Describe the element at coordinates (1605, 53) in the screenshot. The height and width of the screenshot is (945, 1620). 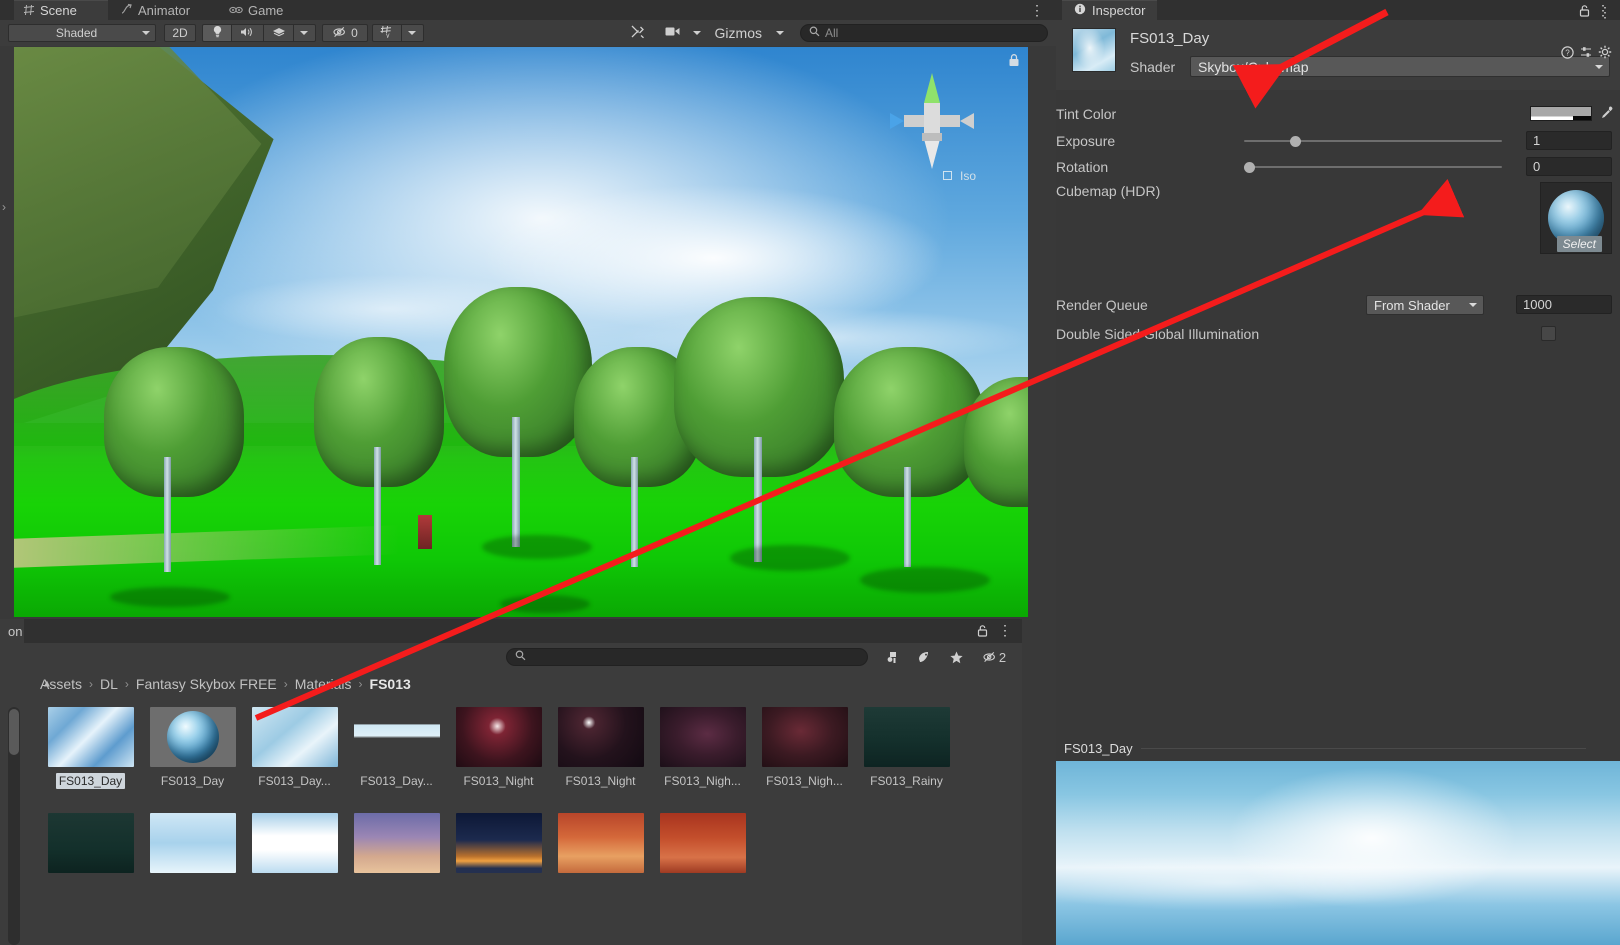
I see `gear-icon` at that location.